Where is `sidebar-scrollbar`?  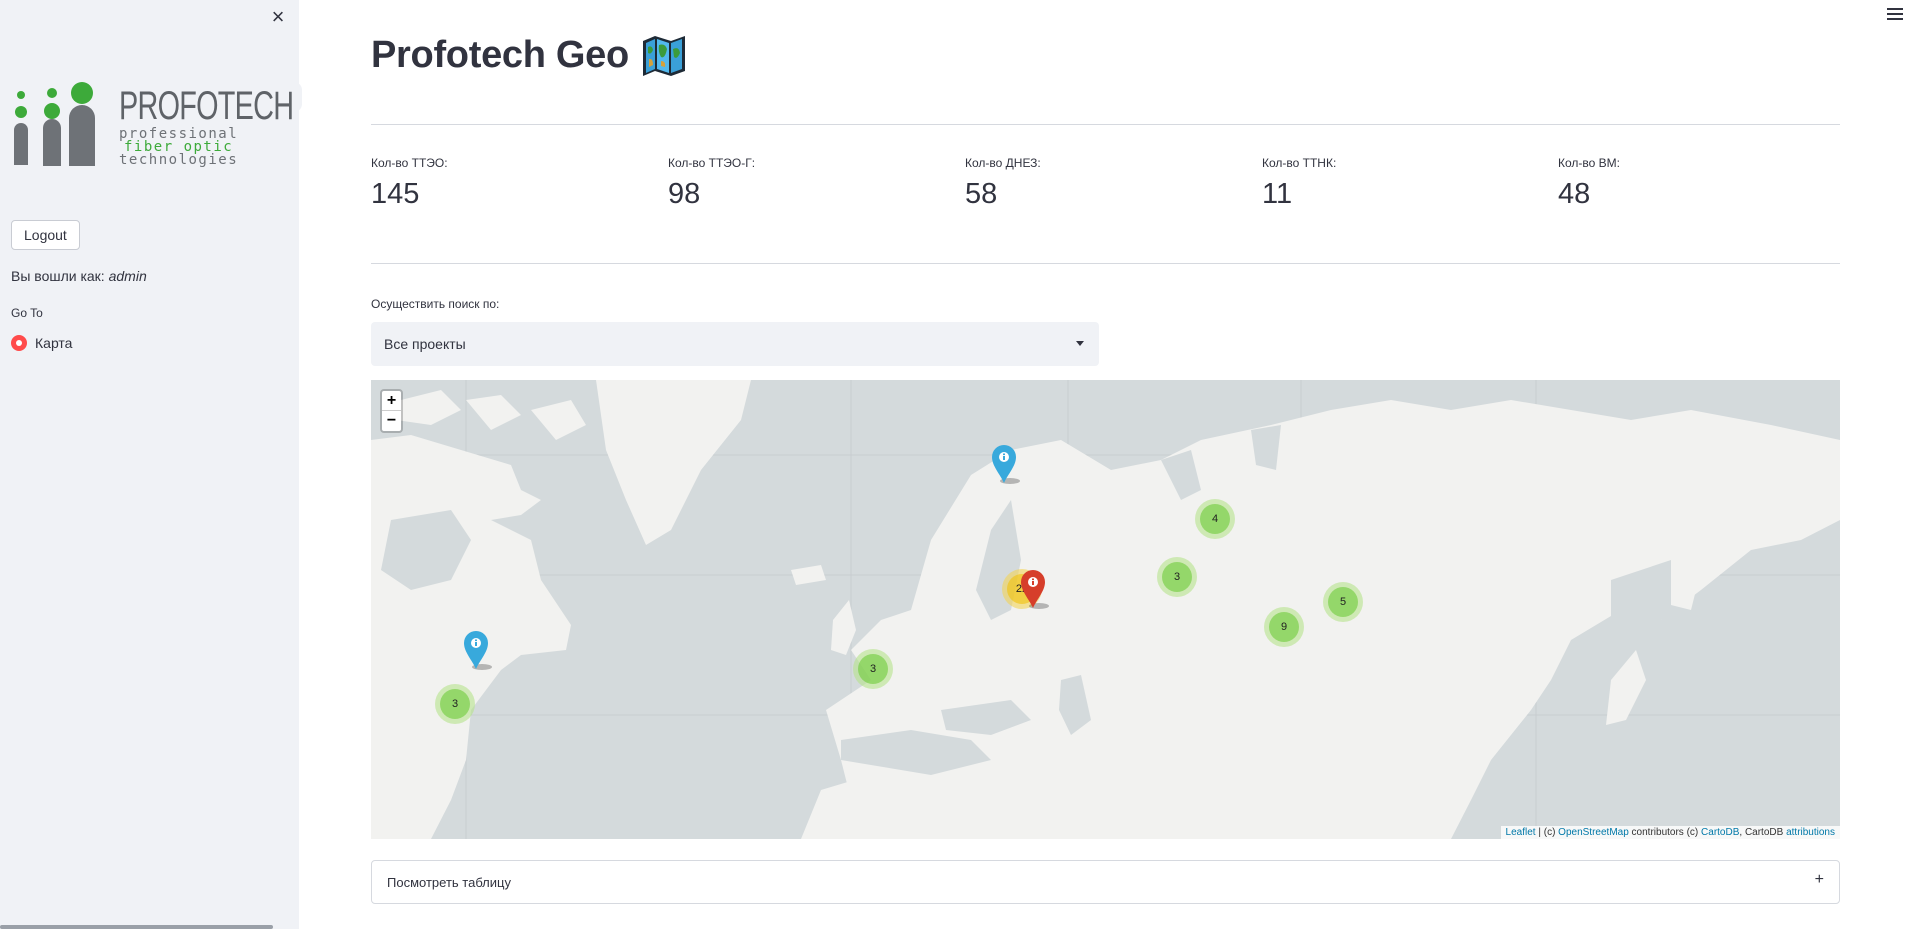
sidebar-scrollbar is located at coordinates (136, 927).